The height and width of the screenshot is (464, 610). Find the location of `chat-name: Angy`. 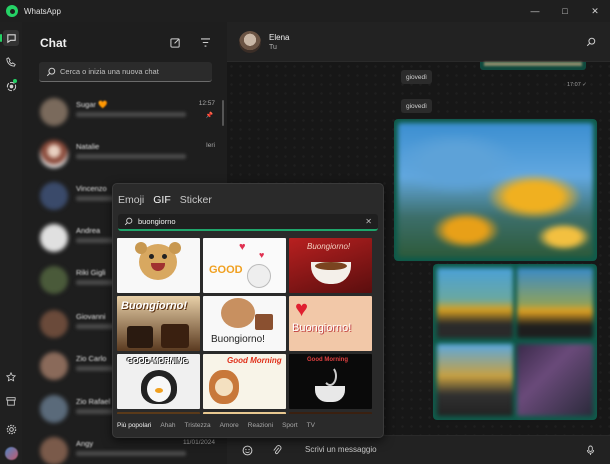

chat-name: Angy is located at coordinates (85, 443).